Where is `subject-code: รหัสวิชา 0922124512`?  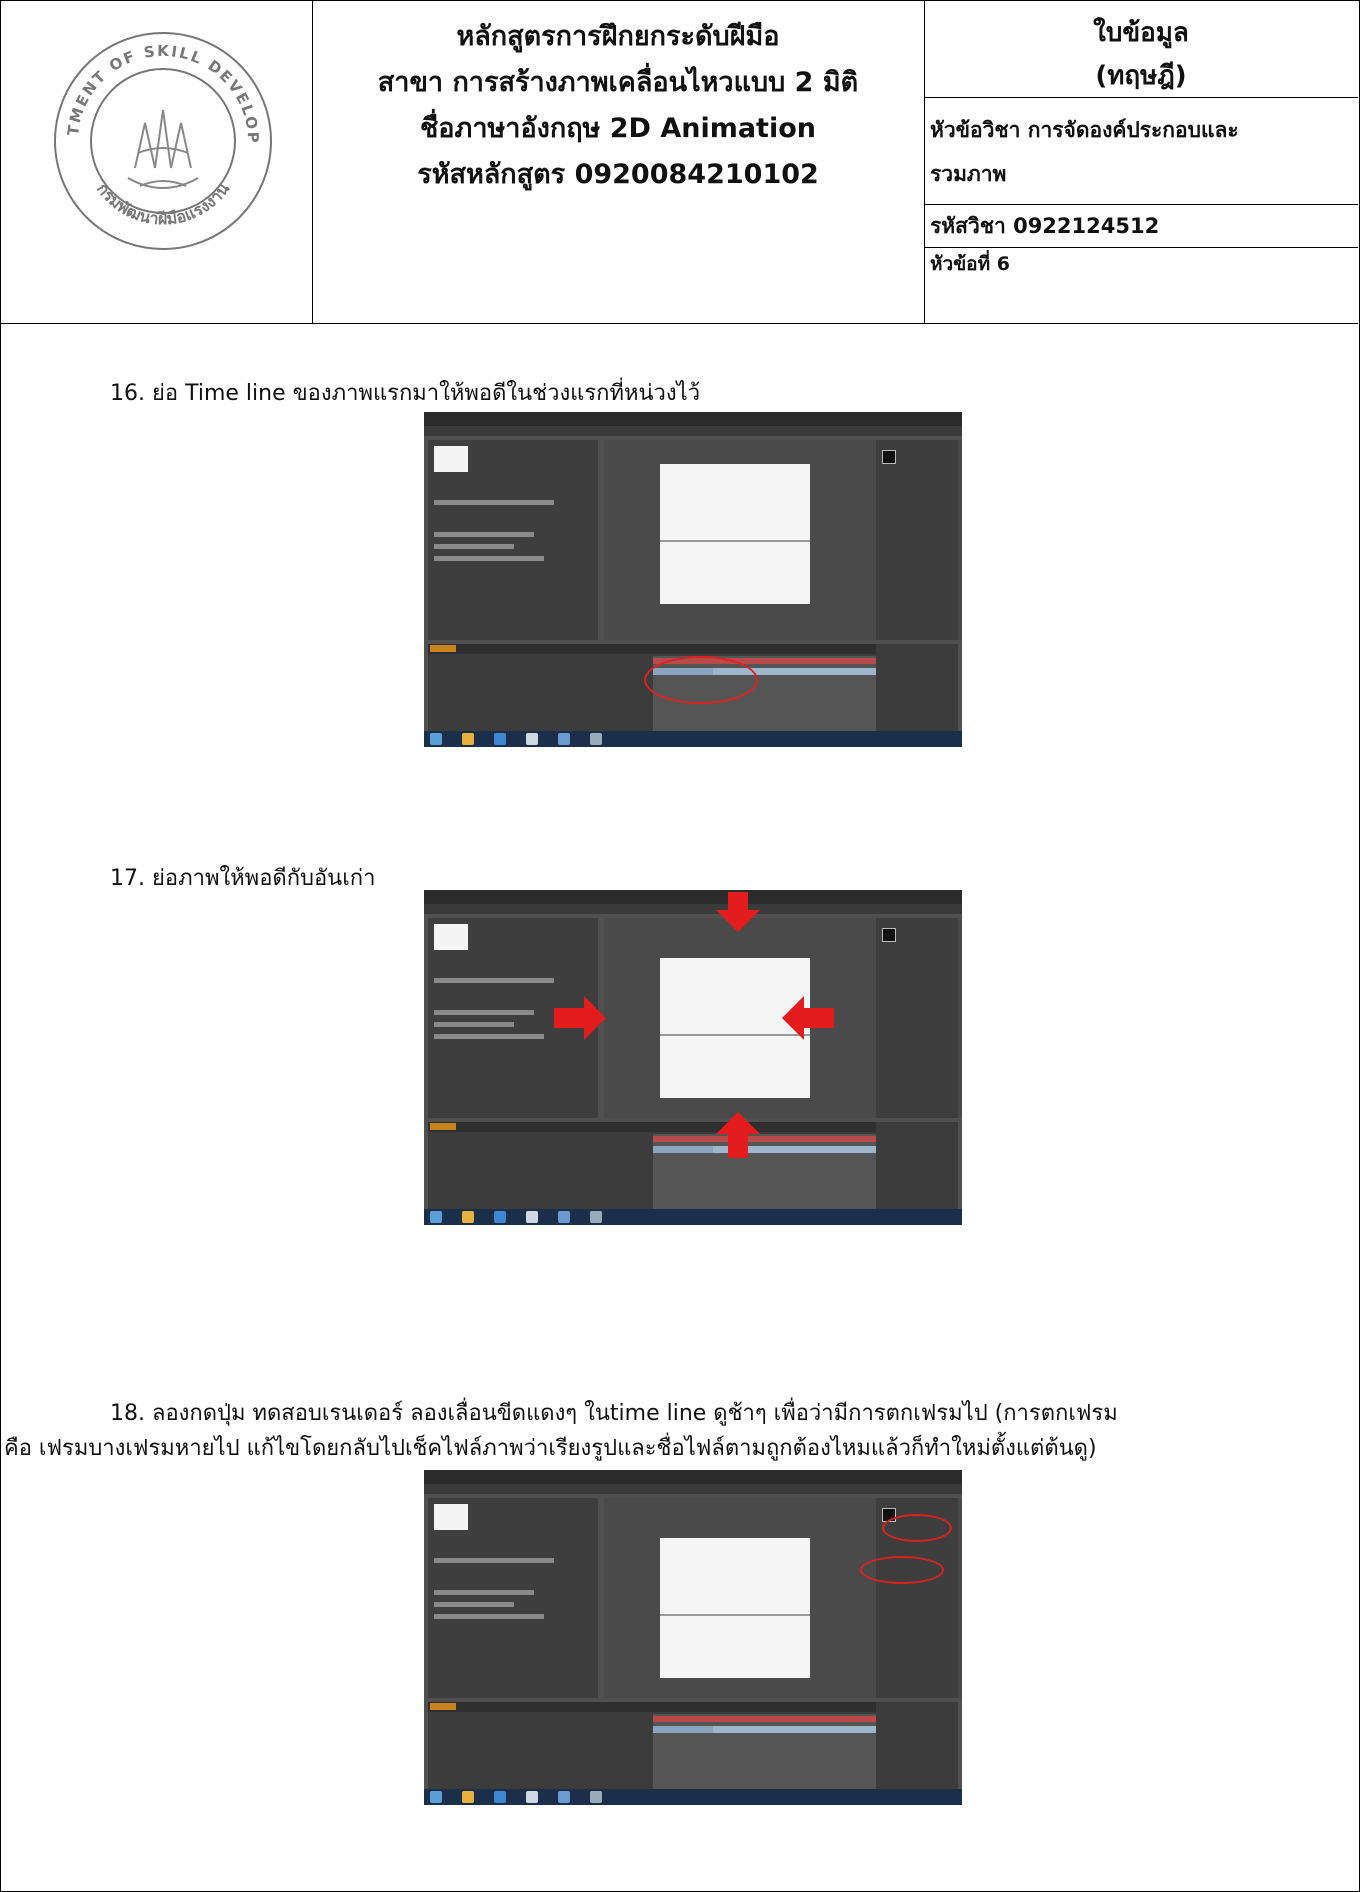
subject-code: รหัสวิชา 0922124512 is located at coordinates (1045, 226).